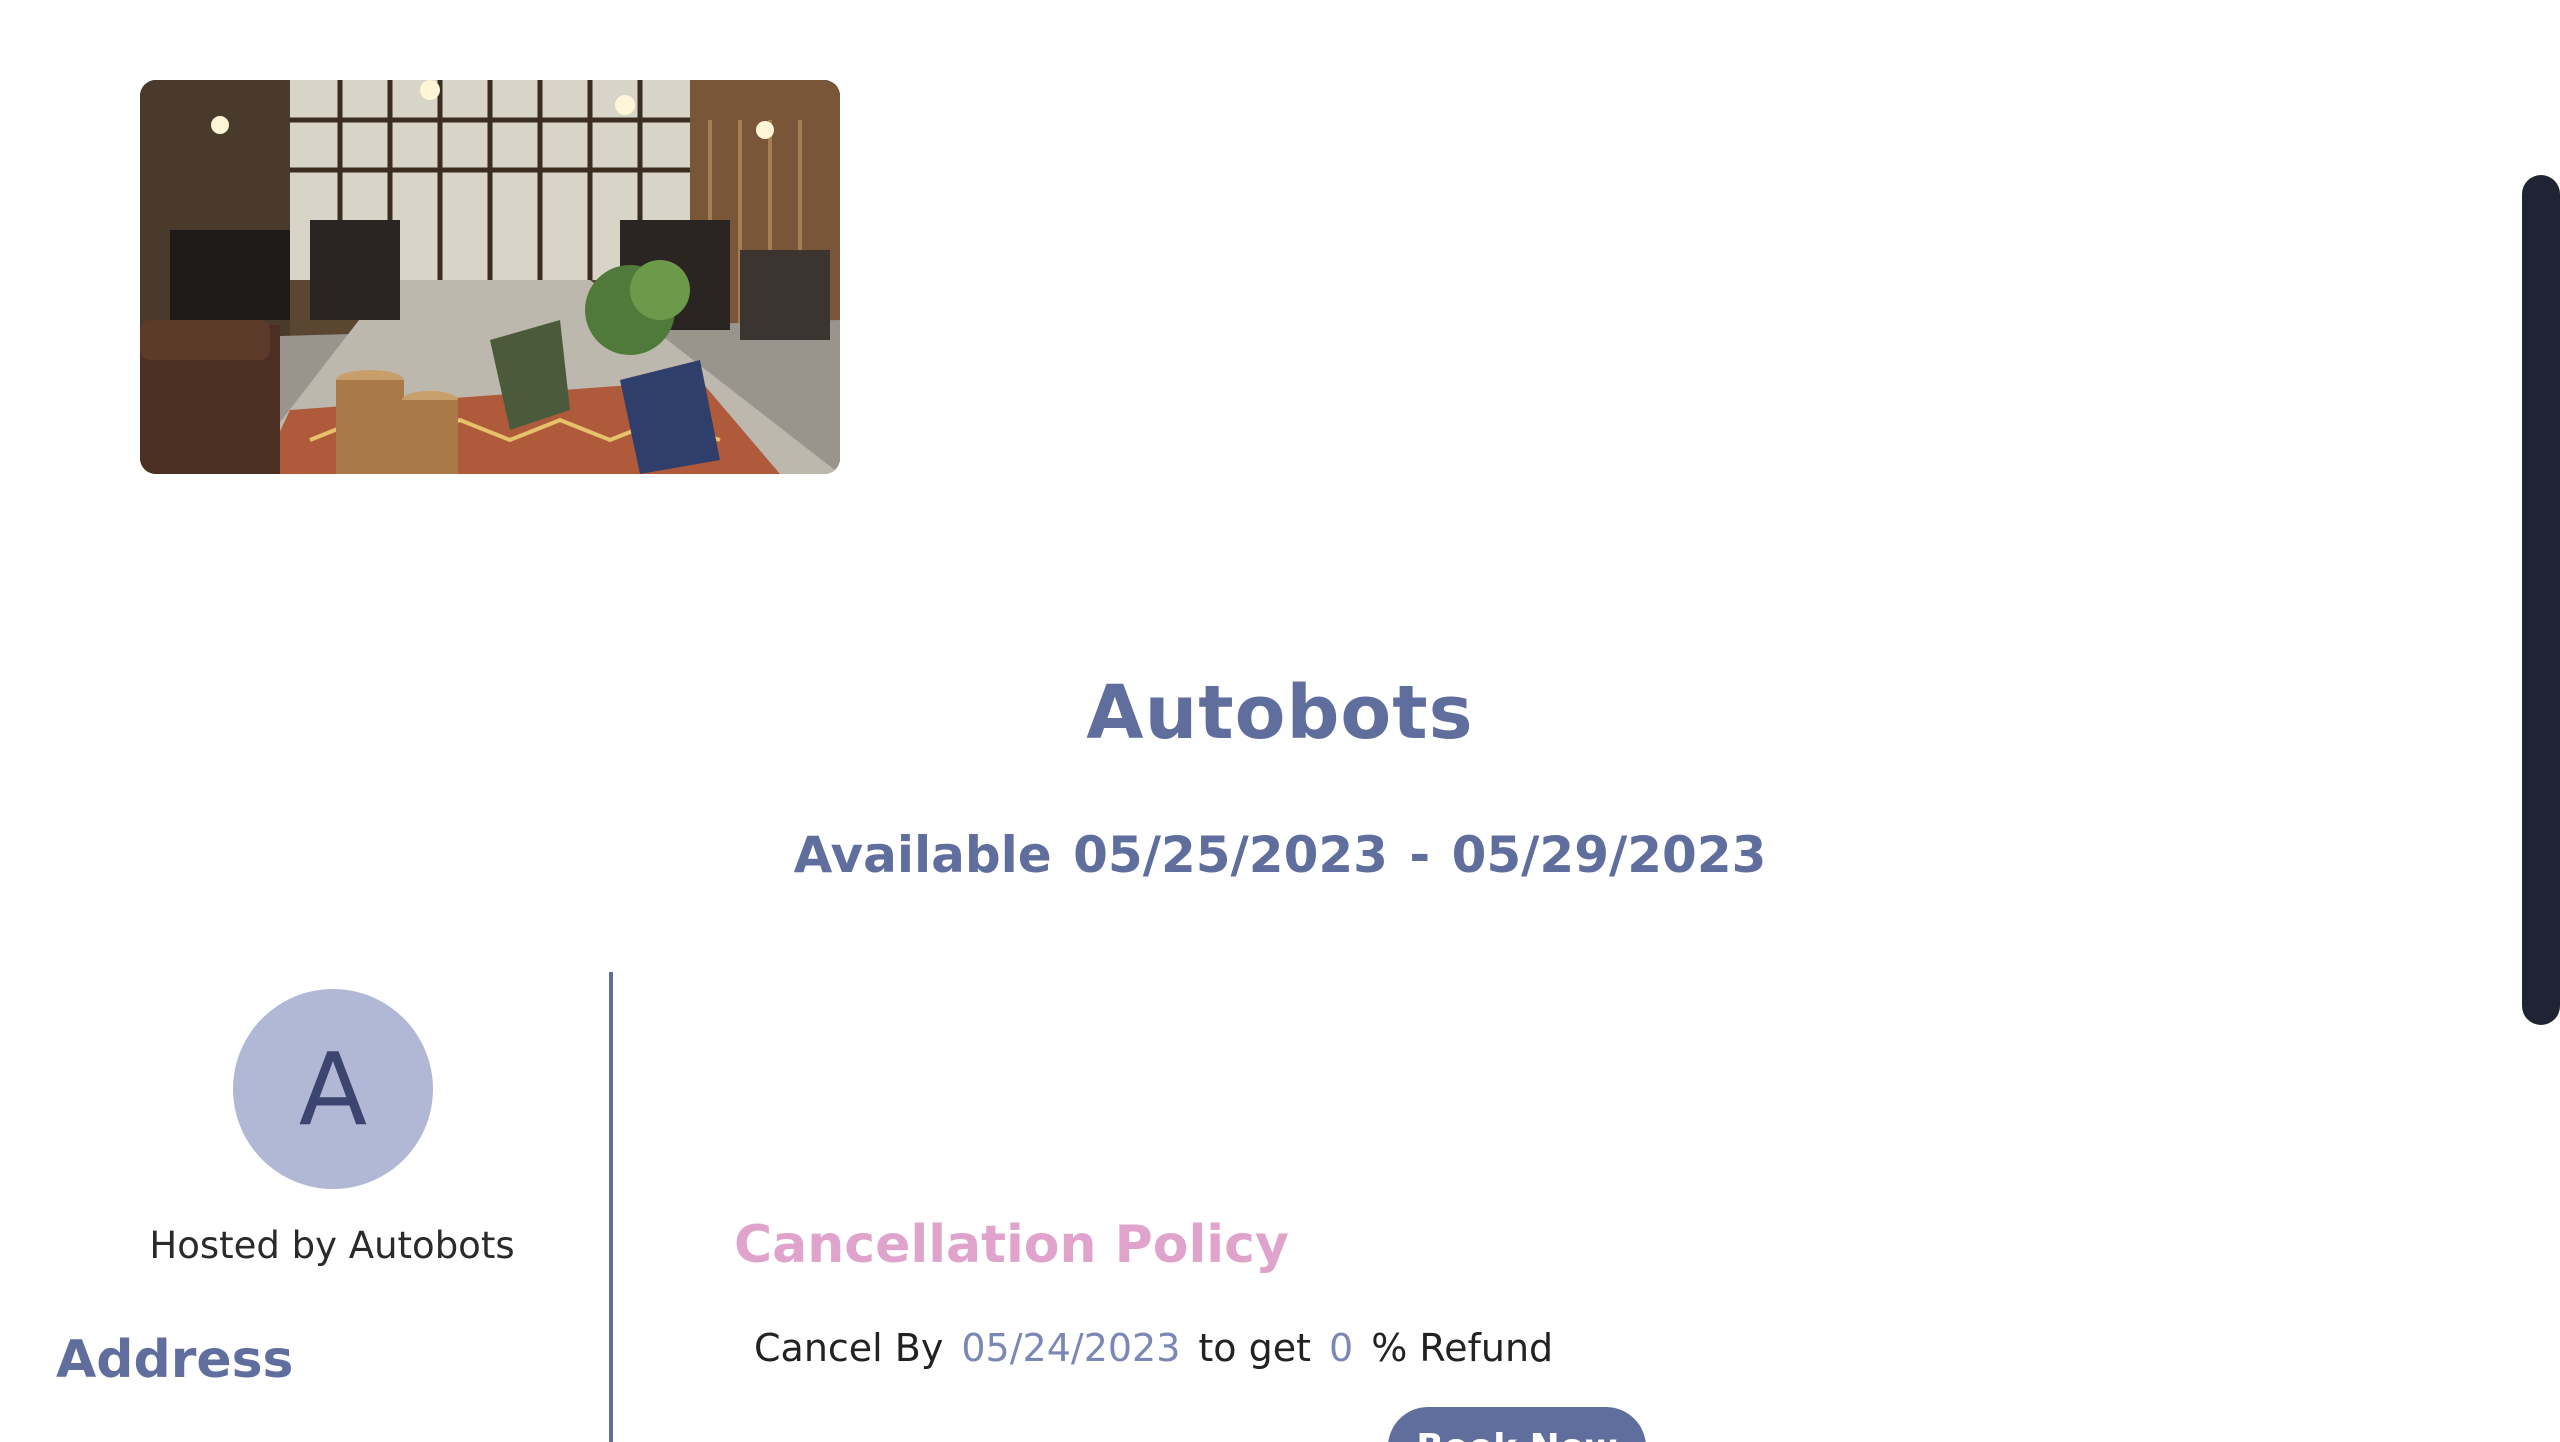 This screenshot has width=2560, height=1442. What do you see at coordinates (1011, 1245) in the screenshot?
I see `cancellation-policy-heading: Cancellation Policy` at bounding box center [1011, 1245].